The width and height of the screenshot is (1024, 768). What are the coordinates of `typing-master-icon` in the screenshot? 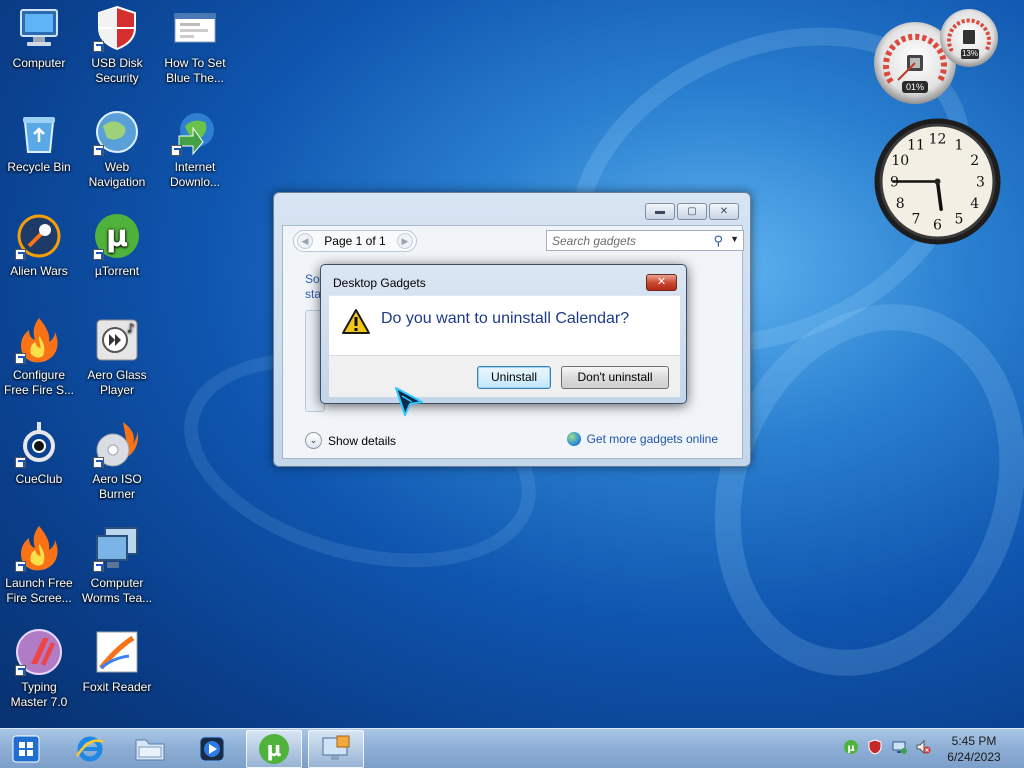 It's located at (39, 652).